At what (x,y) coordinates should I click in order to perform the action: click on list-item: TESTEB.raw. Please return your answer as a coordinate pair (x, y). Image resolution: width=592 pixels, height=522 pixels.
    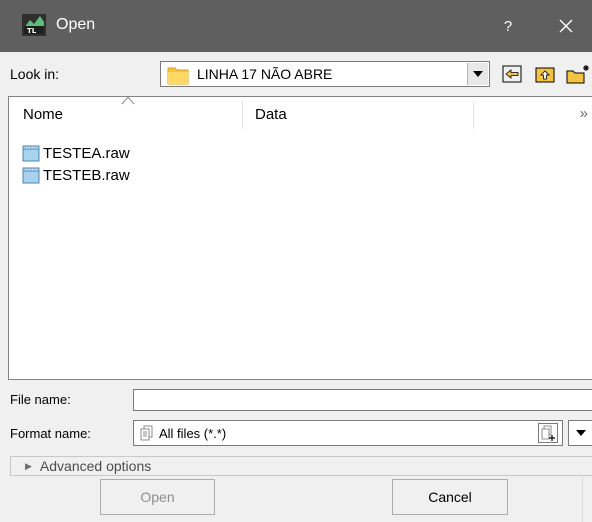
    Looking at the image, I should click on (75, 175).